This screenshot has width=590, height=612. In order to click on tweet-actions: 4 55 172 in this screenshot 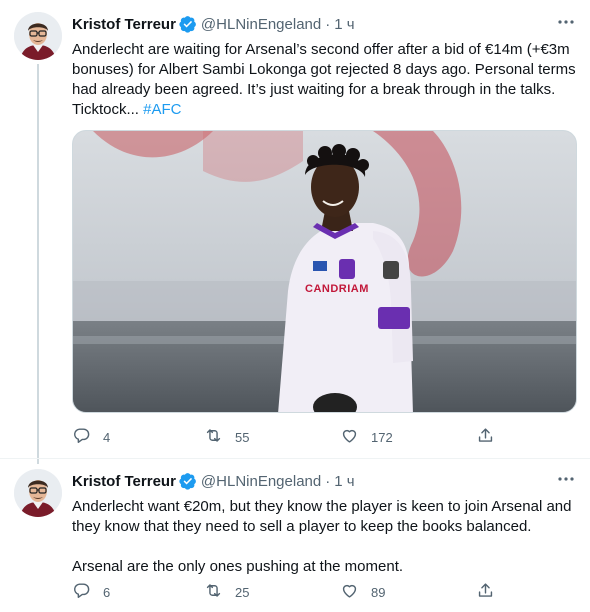, I will do `click(287, 437)`.